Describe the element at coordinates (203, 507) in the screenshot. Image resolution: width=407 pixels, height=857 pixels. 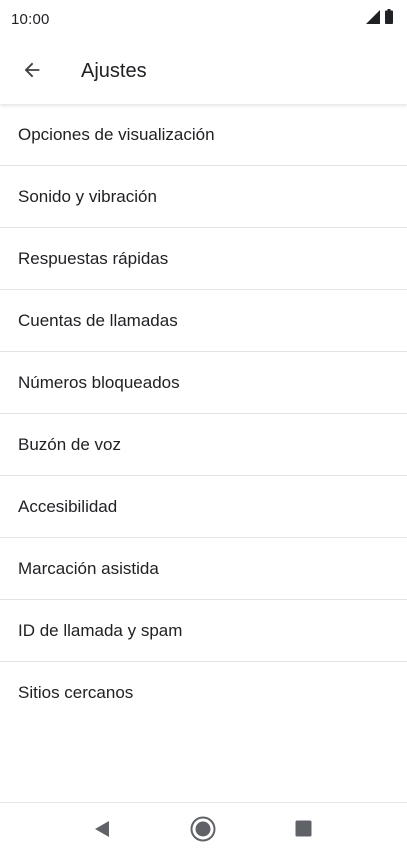
I see `settings-item-accessibility: Accesibilidad` at that location.